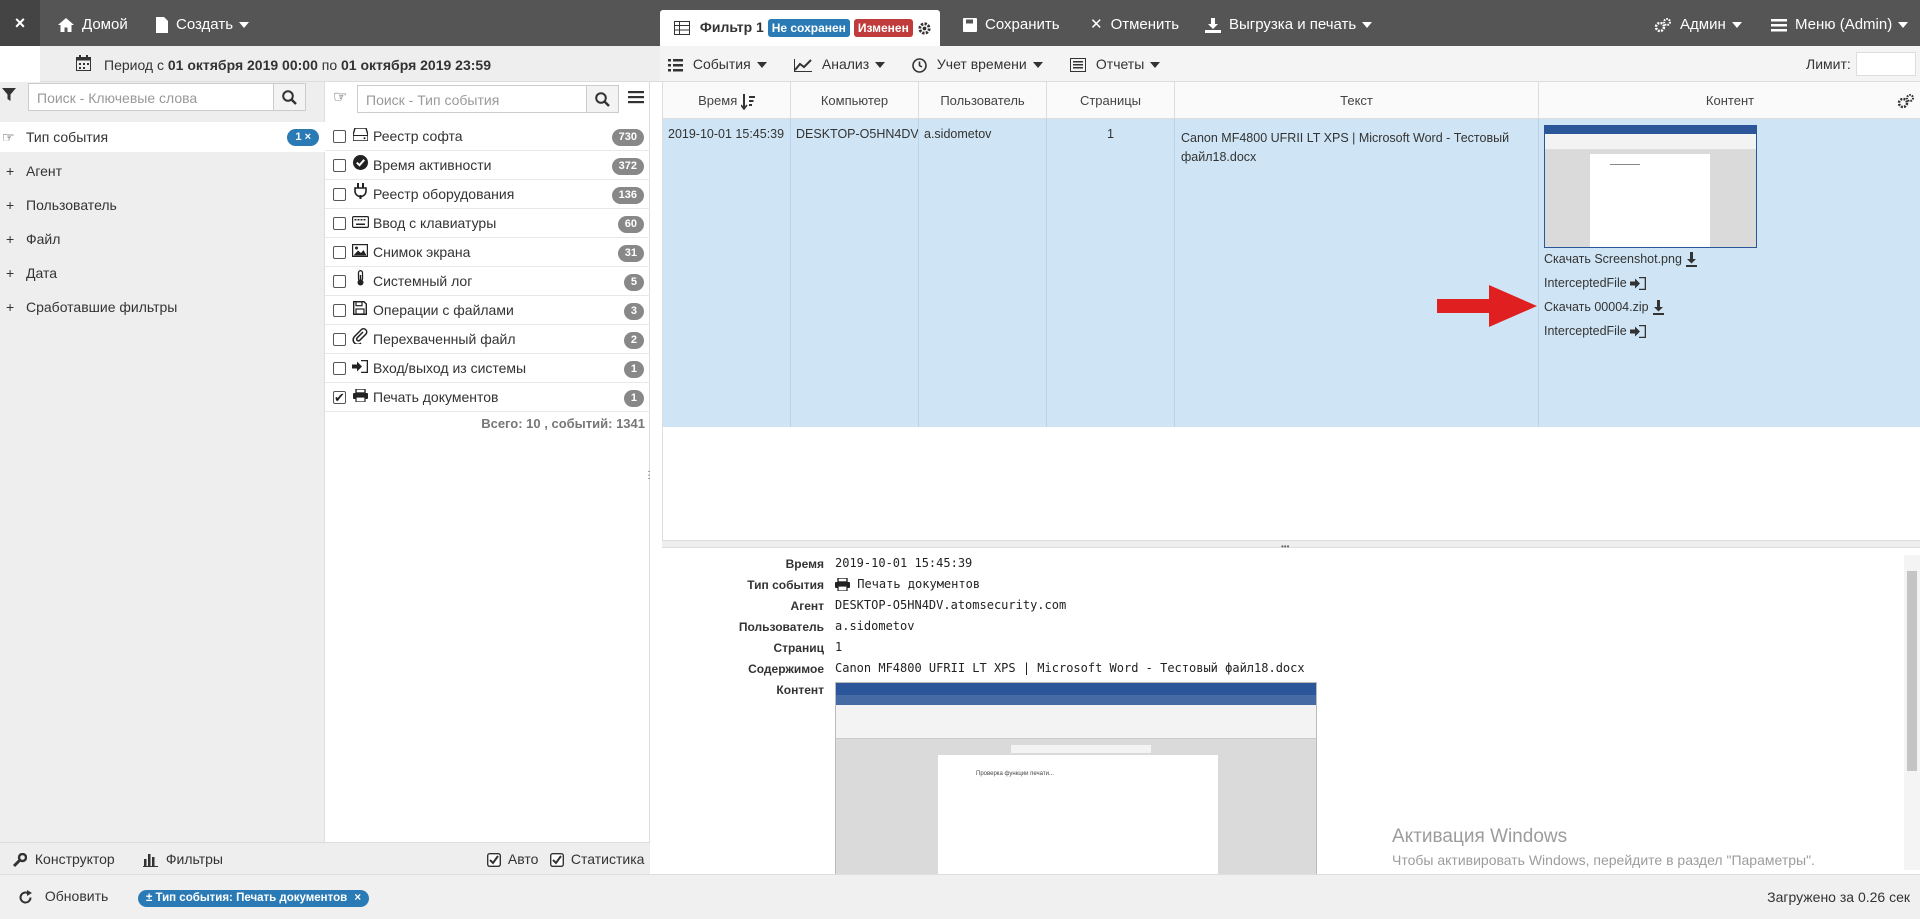 This screenshot has width=1920, height=919. I want to click on column-header-text: Текст, so click(1357, 100).